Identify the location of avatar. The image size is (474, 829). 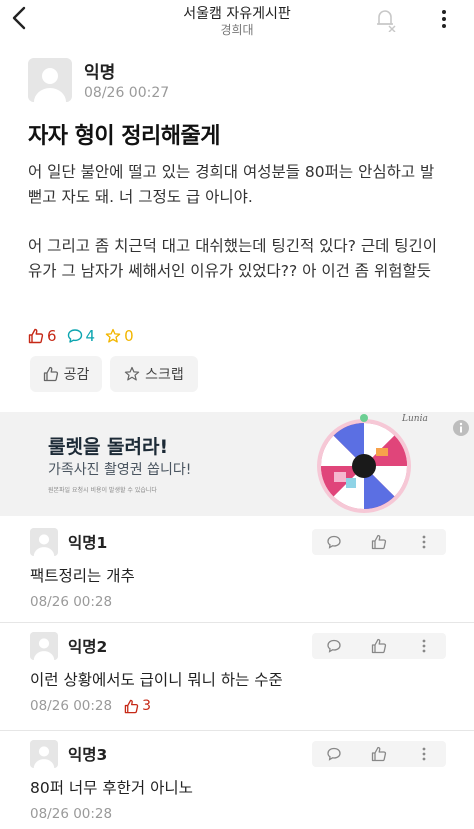
(50, 80).